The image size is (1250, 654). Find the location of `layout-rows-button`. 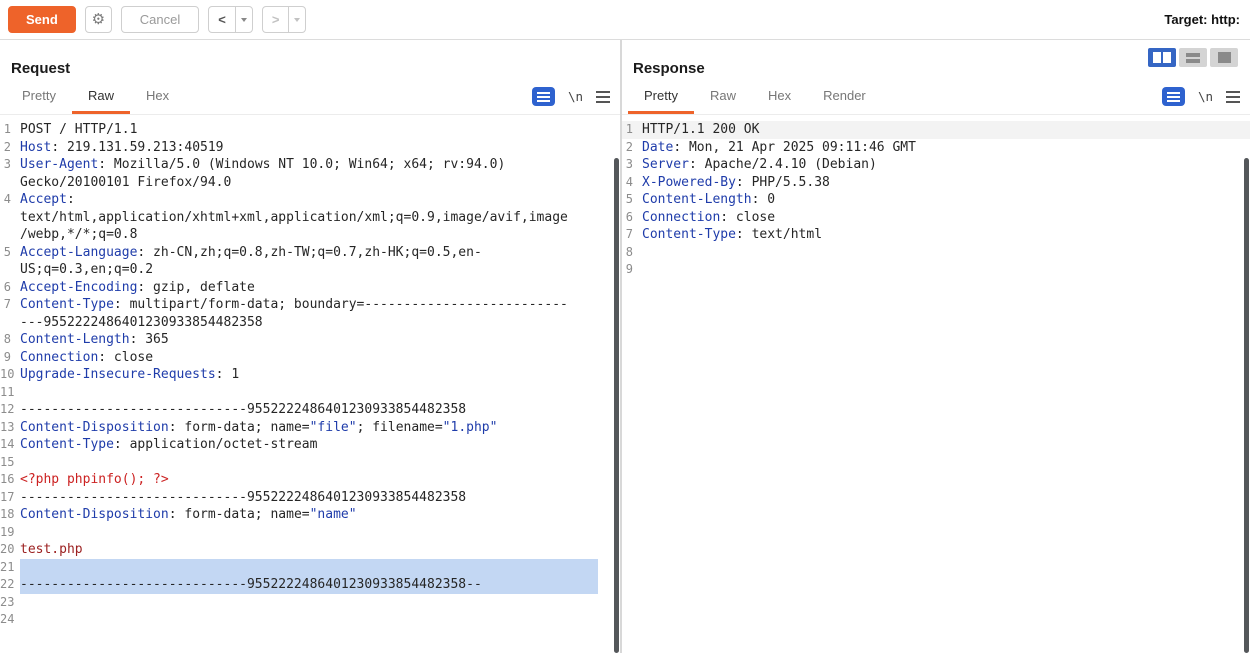

layout-rows-button is located at coordinates (1193, 57).